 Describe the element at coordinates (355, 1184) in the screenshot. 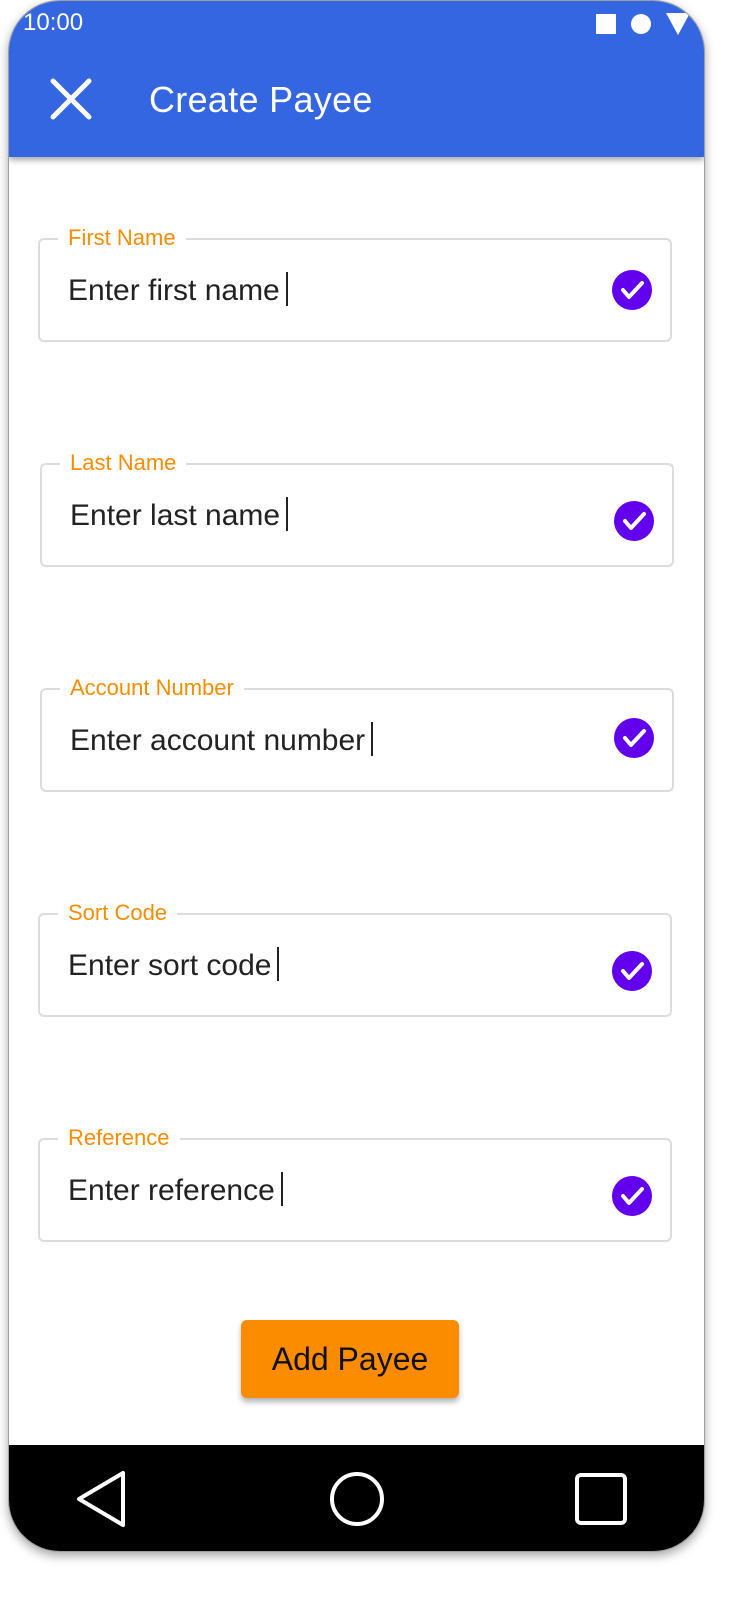

I see `reference-field: Reference Enter reference` at that location.